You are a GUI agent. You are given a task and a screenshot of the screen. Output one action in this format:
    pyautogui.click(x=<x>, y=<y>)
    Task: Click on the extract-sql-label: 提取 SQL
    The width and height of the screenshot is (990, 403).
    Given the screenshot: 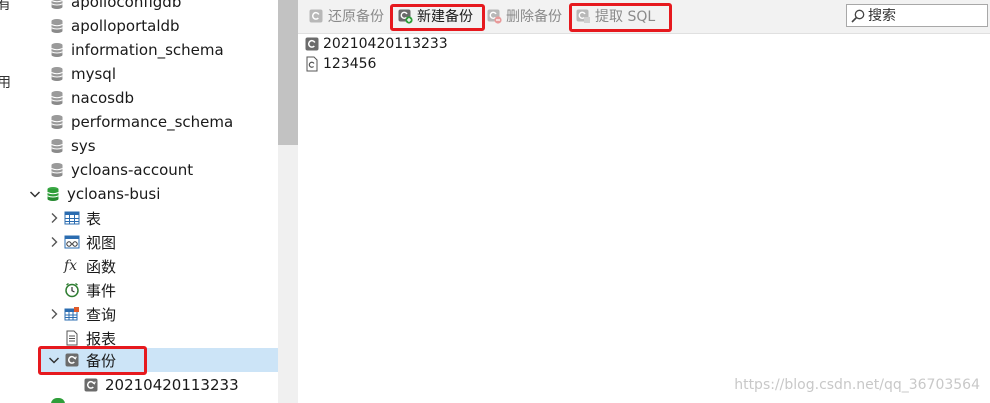 What is the action you would take?
    pyautogui.click(x=625, y=17)
    